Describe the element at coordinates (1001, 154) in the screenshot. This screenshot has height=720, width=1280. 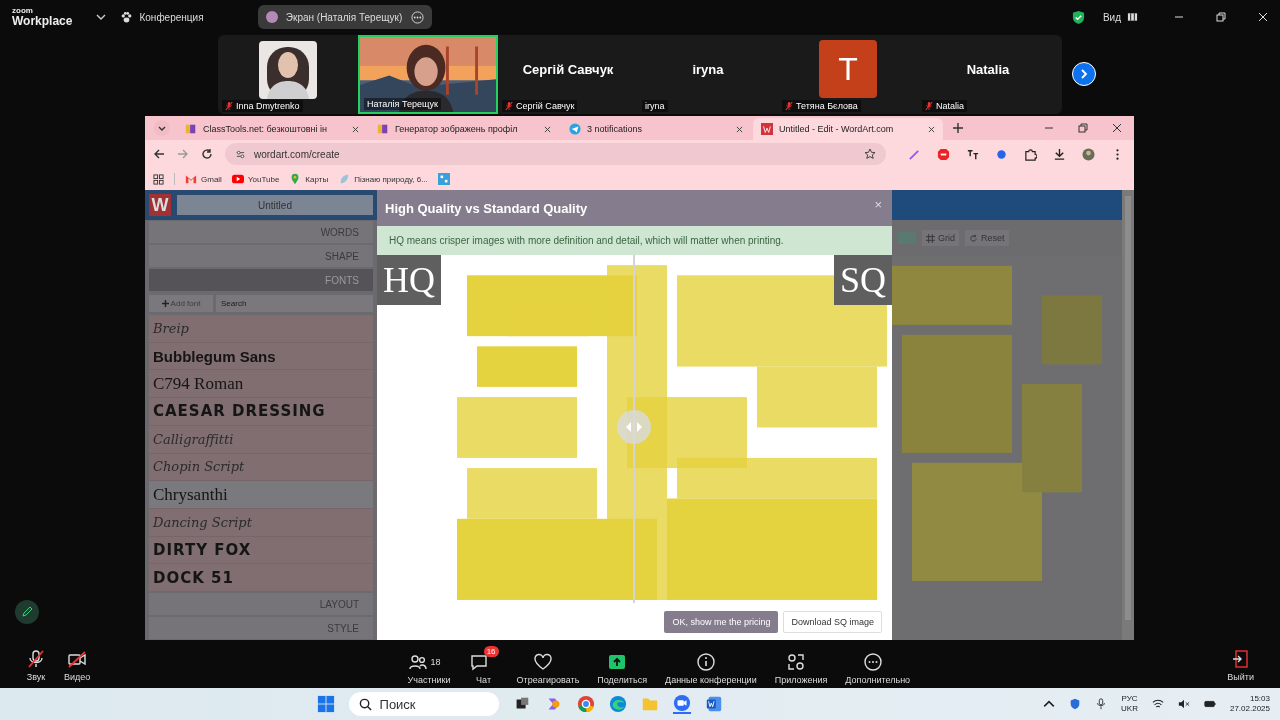
I see `dot-icon` at that location.